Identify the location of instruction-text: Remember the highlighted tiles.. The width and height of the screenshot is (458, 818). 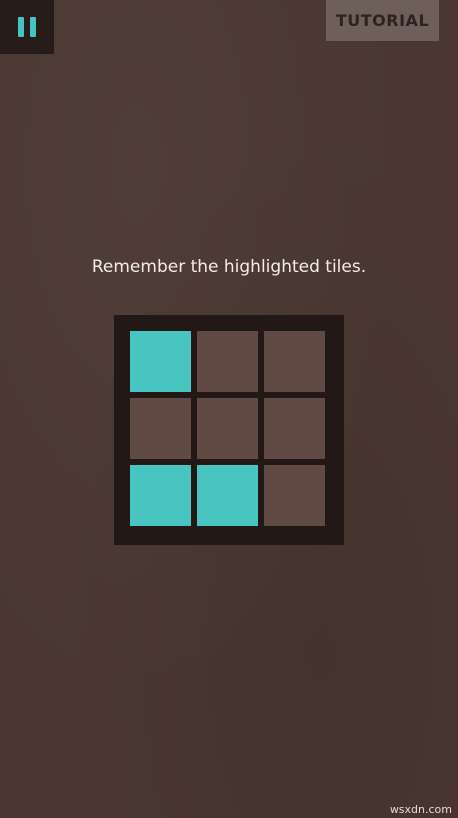
(229, 267).